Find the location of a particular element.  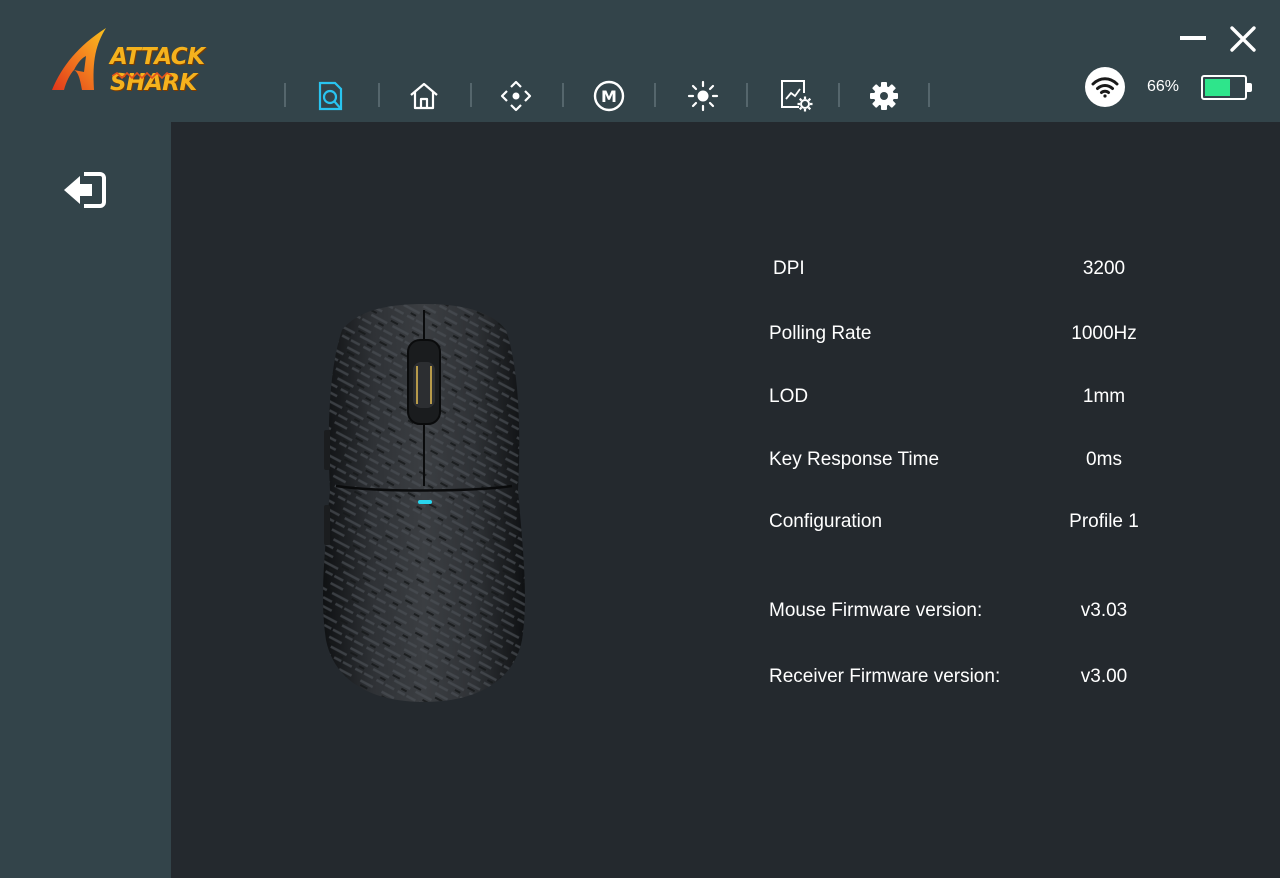

chart-settings-icon is located at coordinates (797, 96).